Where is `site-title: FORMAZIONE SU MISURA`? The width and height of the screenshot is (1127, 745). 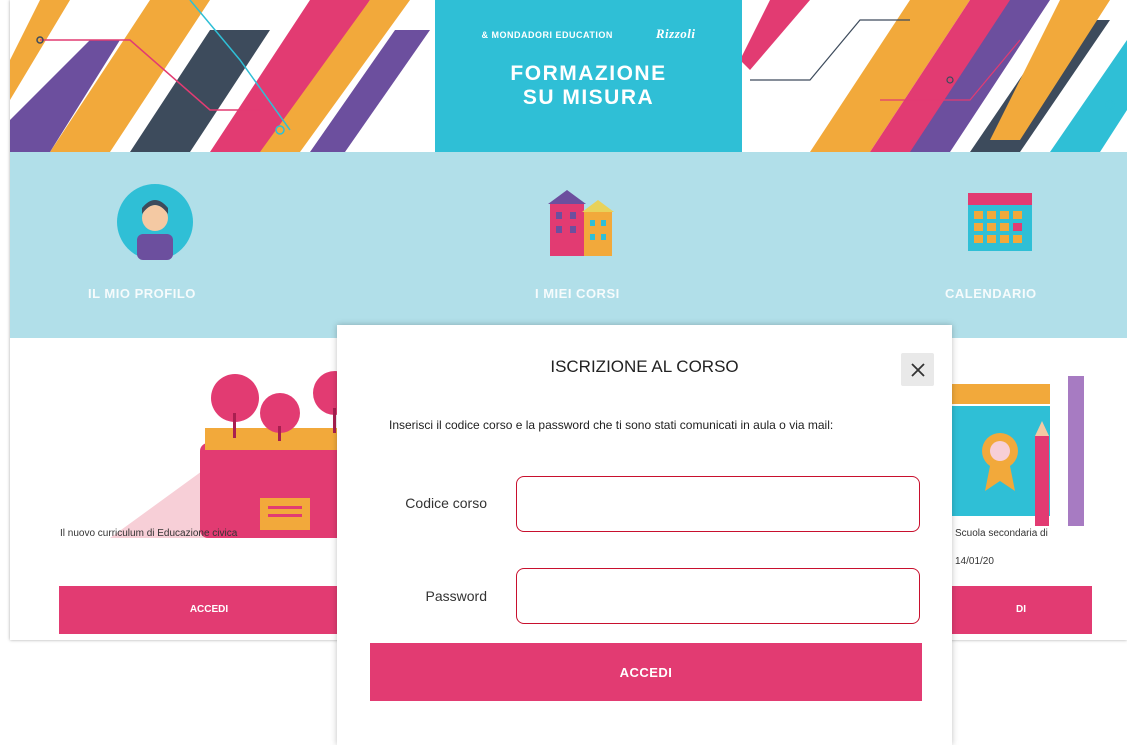
site-title: FORMAZIONE SU MISURA is located at coordinates (588, 85).